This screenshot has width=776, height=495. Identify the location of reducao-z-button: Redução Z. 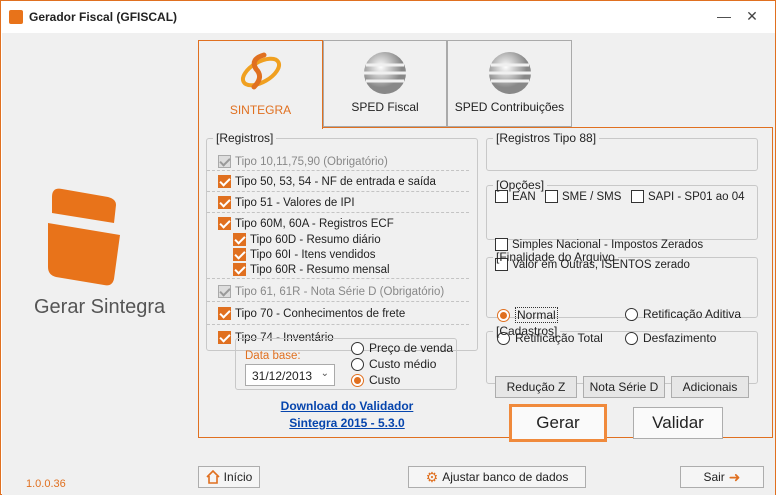
(536, 387).